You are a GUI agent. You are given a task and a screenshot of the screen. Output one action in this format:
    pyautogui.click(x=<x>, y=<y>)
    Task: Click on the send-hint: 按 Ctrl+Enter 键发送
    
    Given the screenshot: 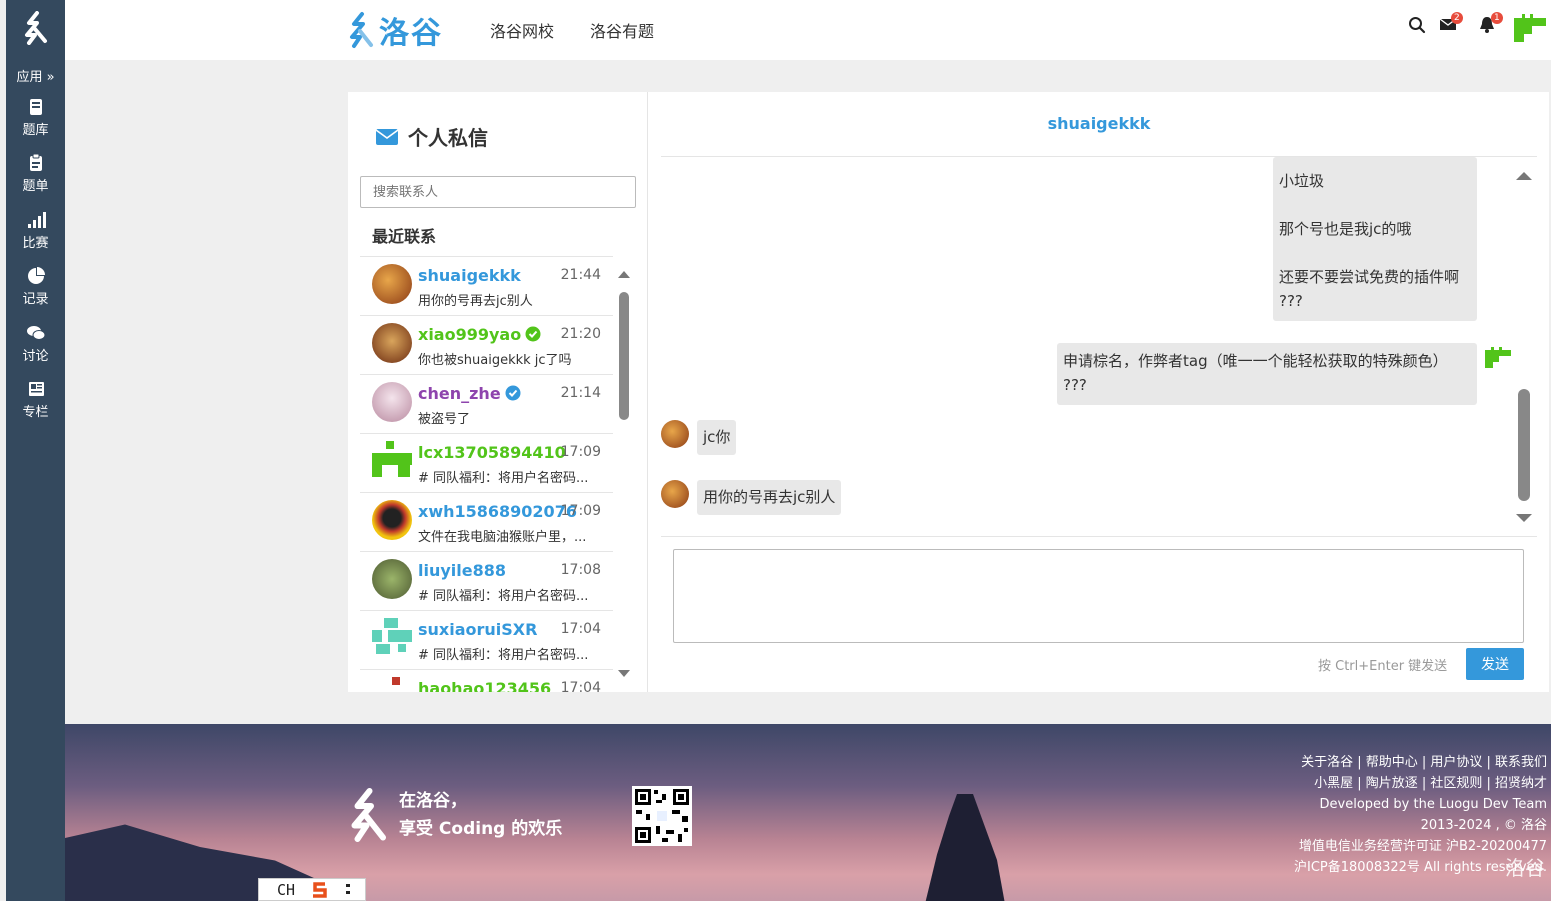 What is the action you would take?
    pyautogui.click(x=1383, y=666)
    